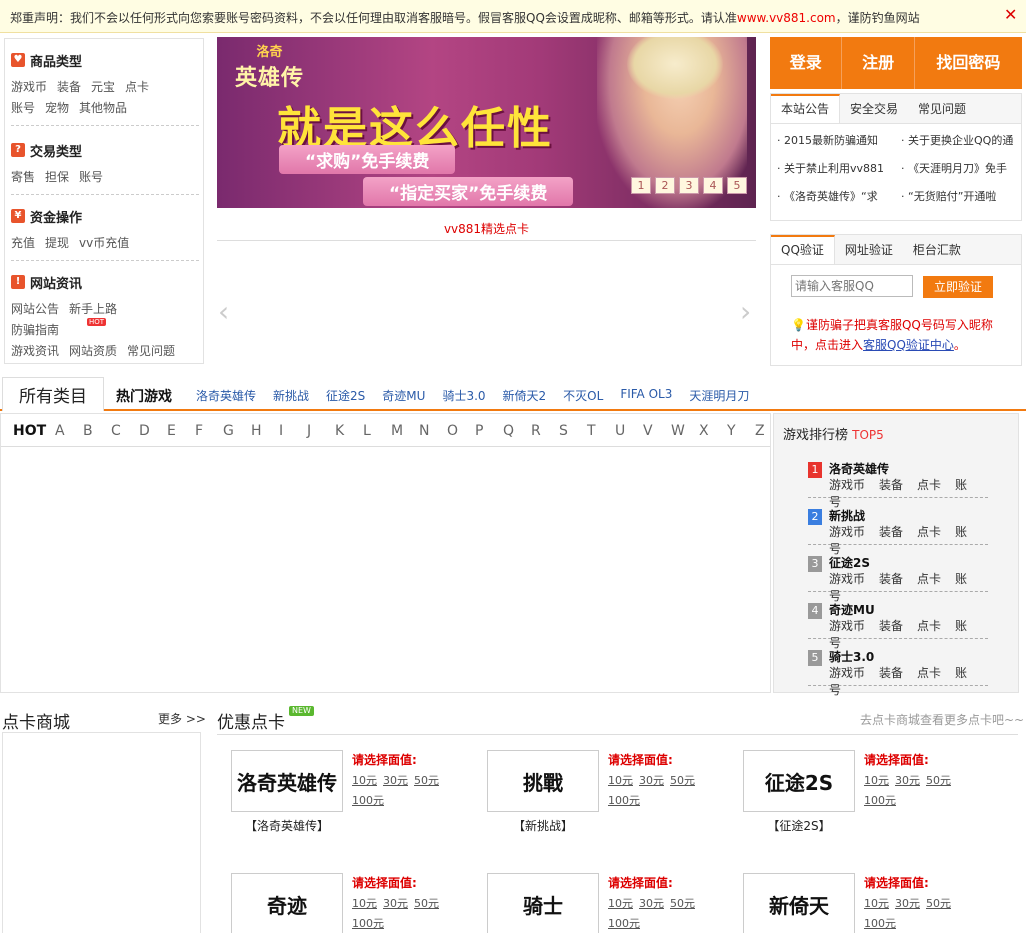  I want to click on ranking-item: 5 骑士3.0 游戏币 装备 点卡 账号, so click(898, 672).